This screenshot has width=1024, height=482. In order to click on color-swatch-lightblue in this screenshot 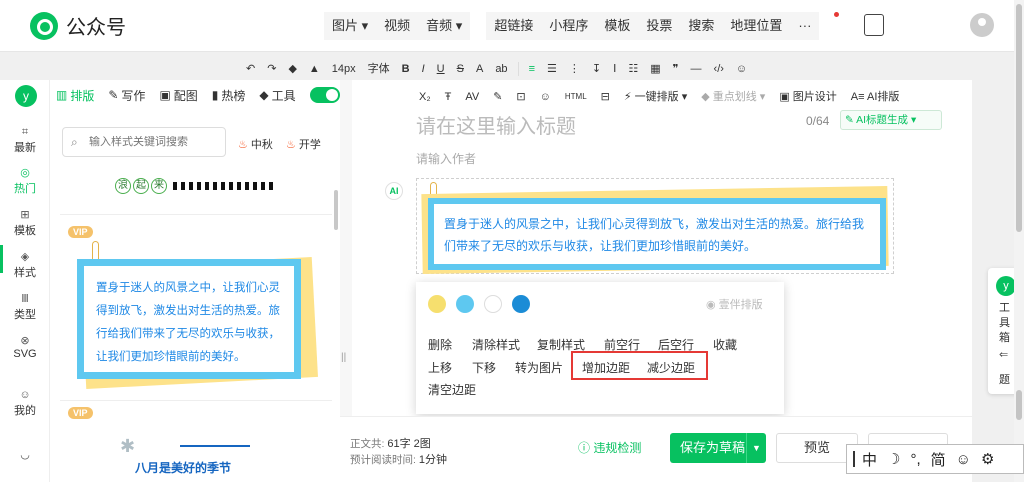, I will do `click(465, 304)`.